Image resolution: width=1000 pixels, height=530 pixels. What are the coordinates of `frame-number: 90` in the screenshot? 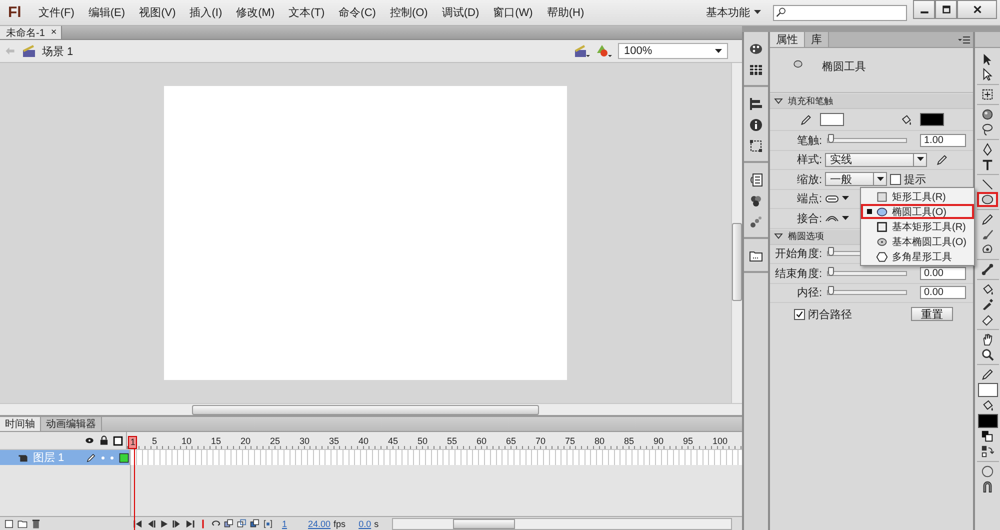 It's located at (659, 442).